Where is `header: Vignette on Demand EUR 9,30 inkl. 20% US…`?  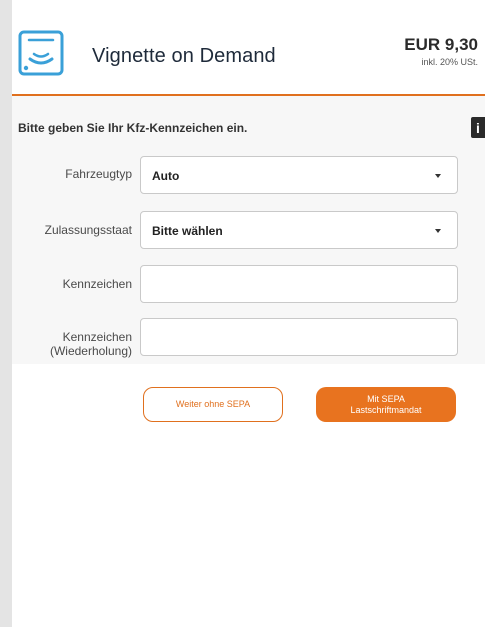
header: Vignette on Demand EUR 9,30 inkl. 20% US… is located at coordinates (248, 53).